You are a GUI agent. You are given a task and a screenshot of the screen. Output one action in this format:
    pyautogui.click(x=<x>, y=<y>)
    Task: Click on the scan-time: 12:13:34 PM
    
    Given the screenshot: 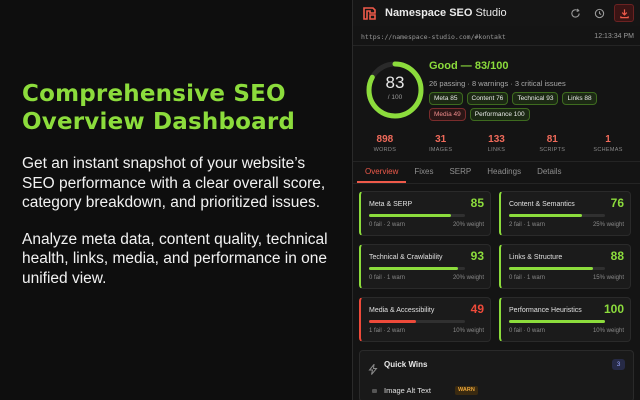 What is the action you would take?
    pyautogui.click(x=614, y=36)
    